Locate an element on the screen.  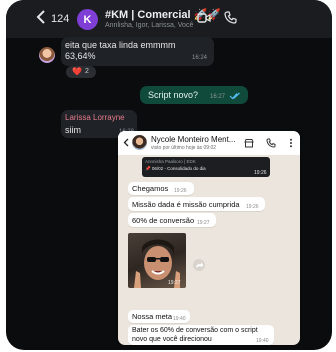
reaction-badge: ❤️ 2 is located at coordinates (81, 72).